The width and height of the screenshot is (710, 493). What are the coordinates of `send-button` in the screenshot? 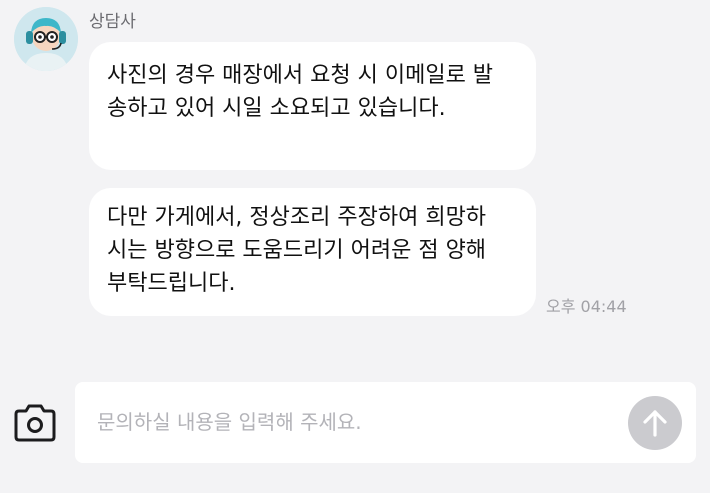 It's located at (655, 423).